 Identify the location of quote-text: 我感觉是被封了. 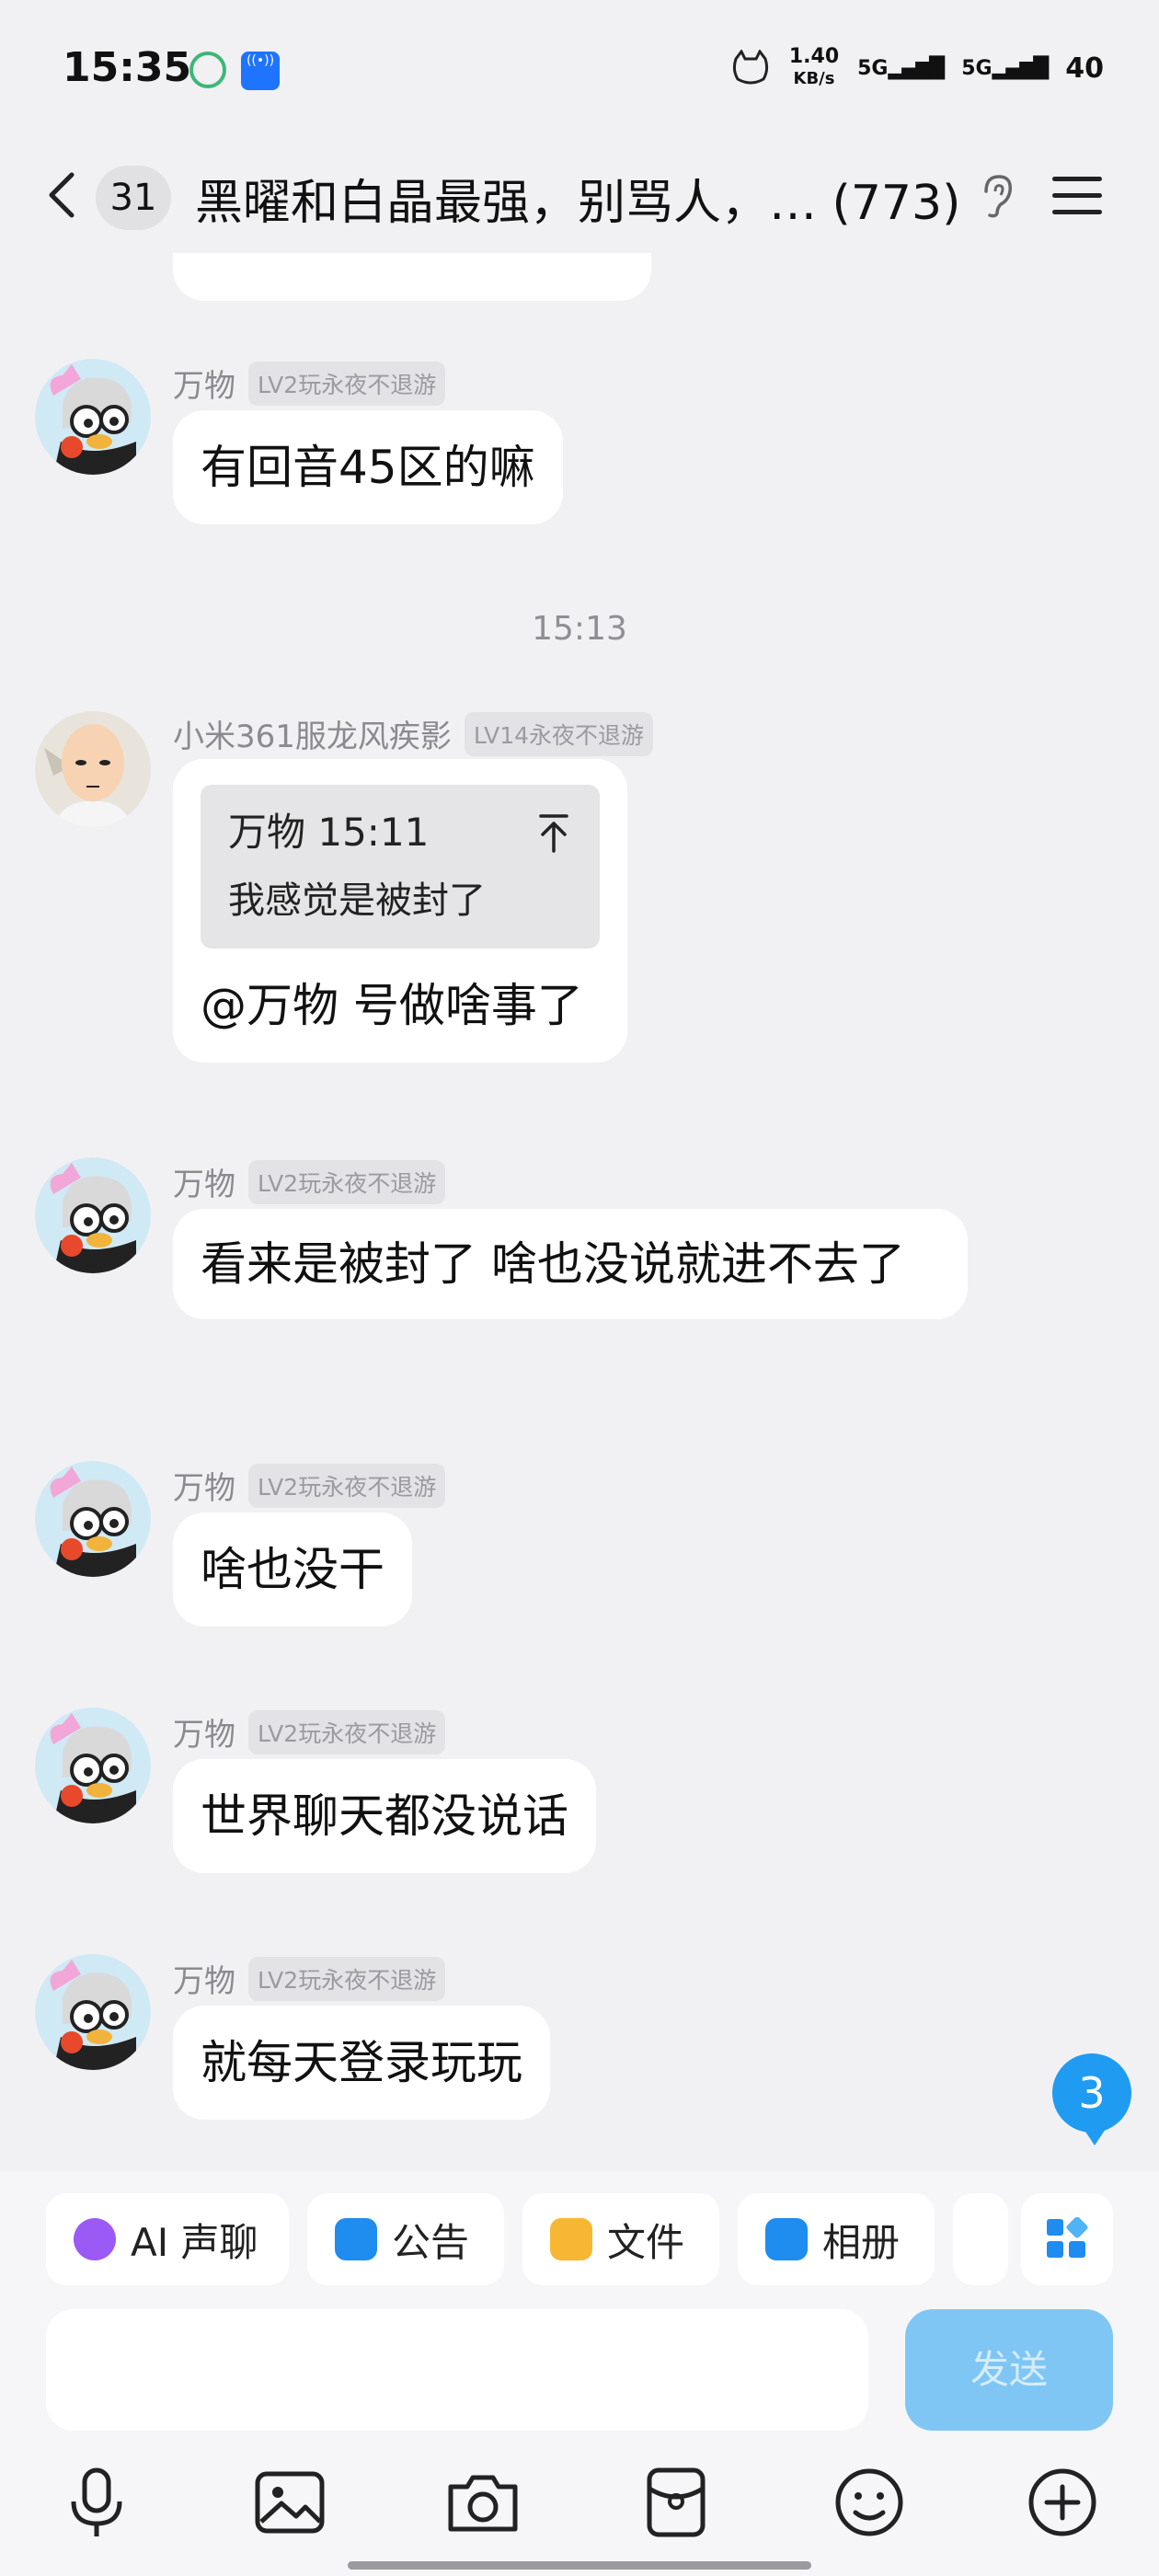
(357, 901).